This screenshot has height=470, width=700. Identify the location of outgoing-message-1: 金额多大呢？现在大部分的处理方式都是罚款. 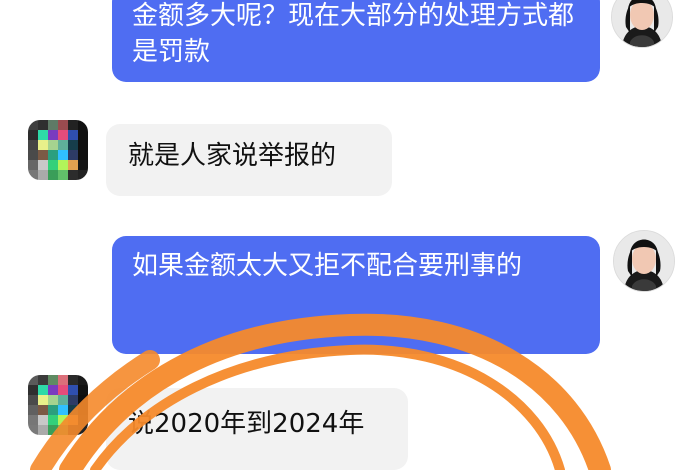
(356, 41).